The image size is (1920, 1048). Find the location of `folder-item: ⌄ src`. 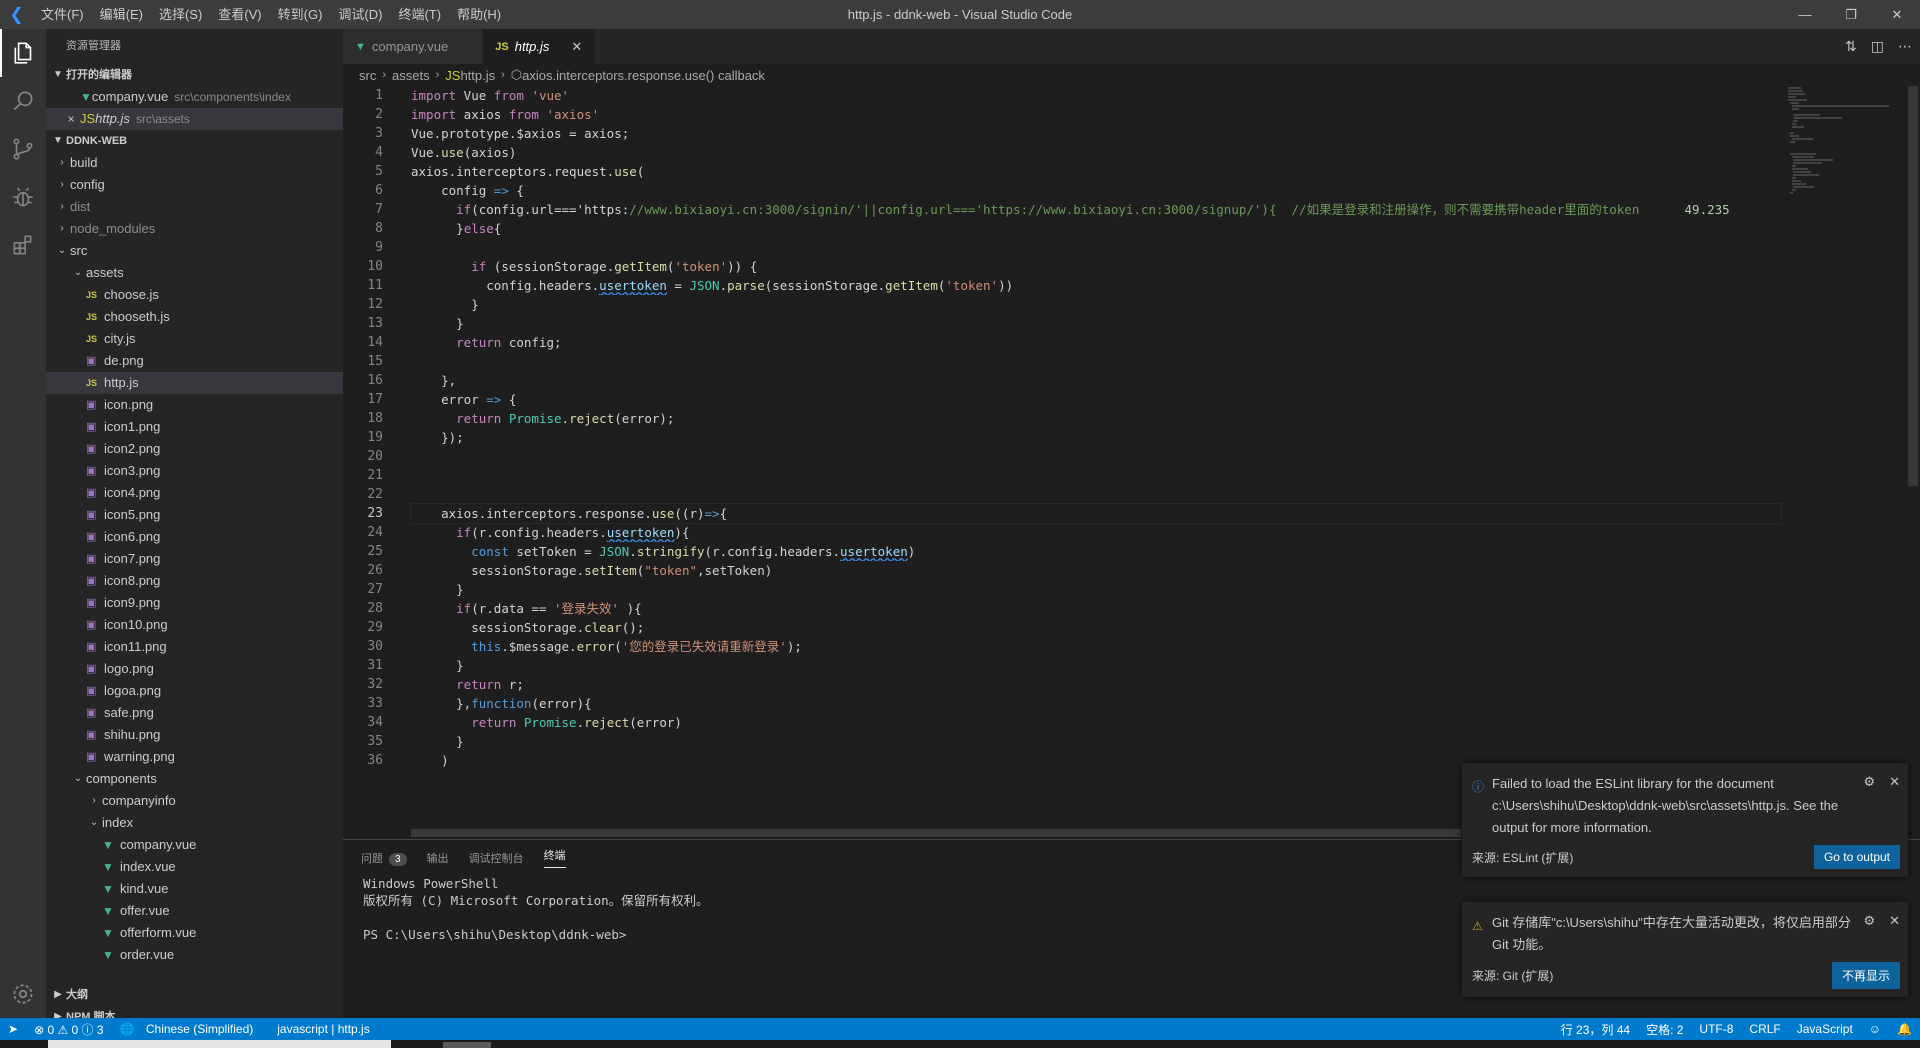

folder-item: ⌄ src is located at coordinates (194, 251).